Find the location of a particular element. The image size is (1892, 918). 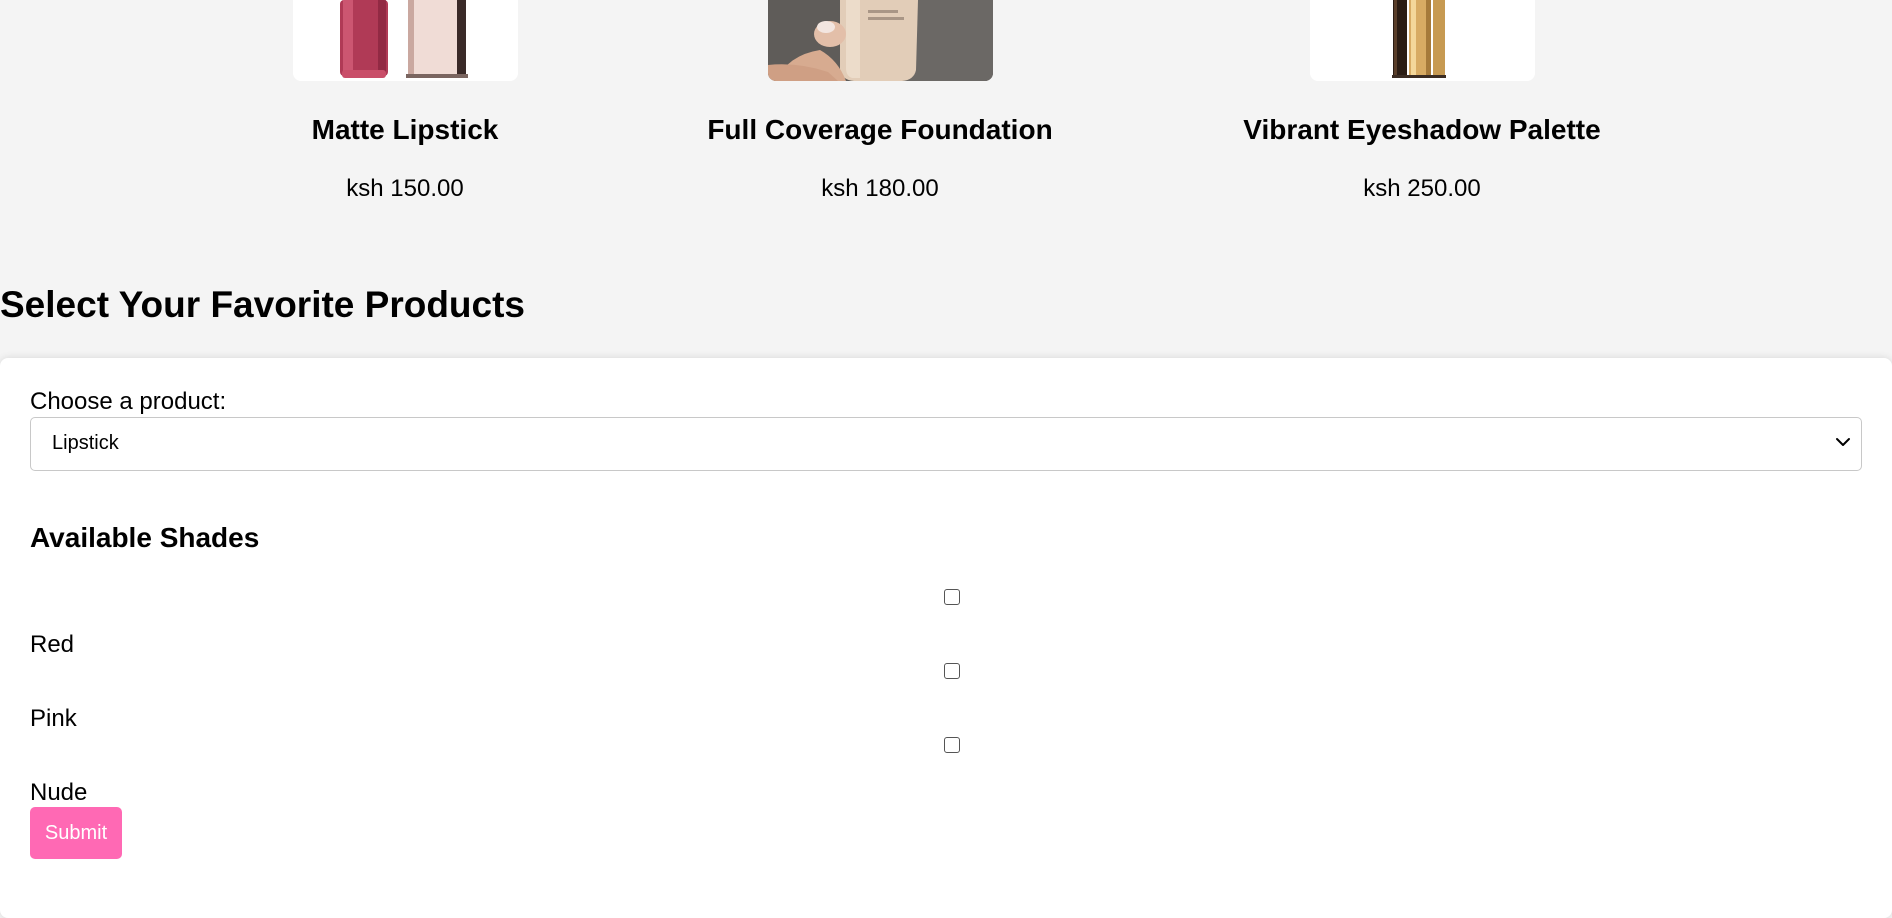

product-price: ksh 250.00 is located at coordinates (1422, 188).